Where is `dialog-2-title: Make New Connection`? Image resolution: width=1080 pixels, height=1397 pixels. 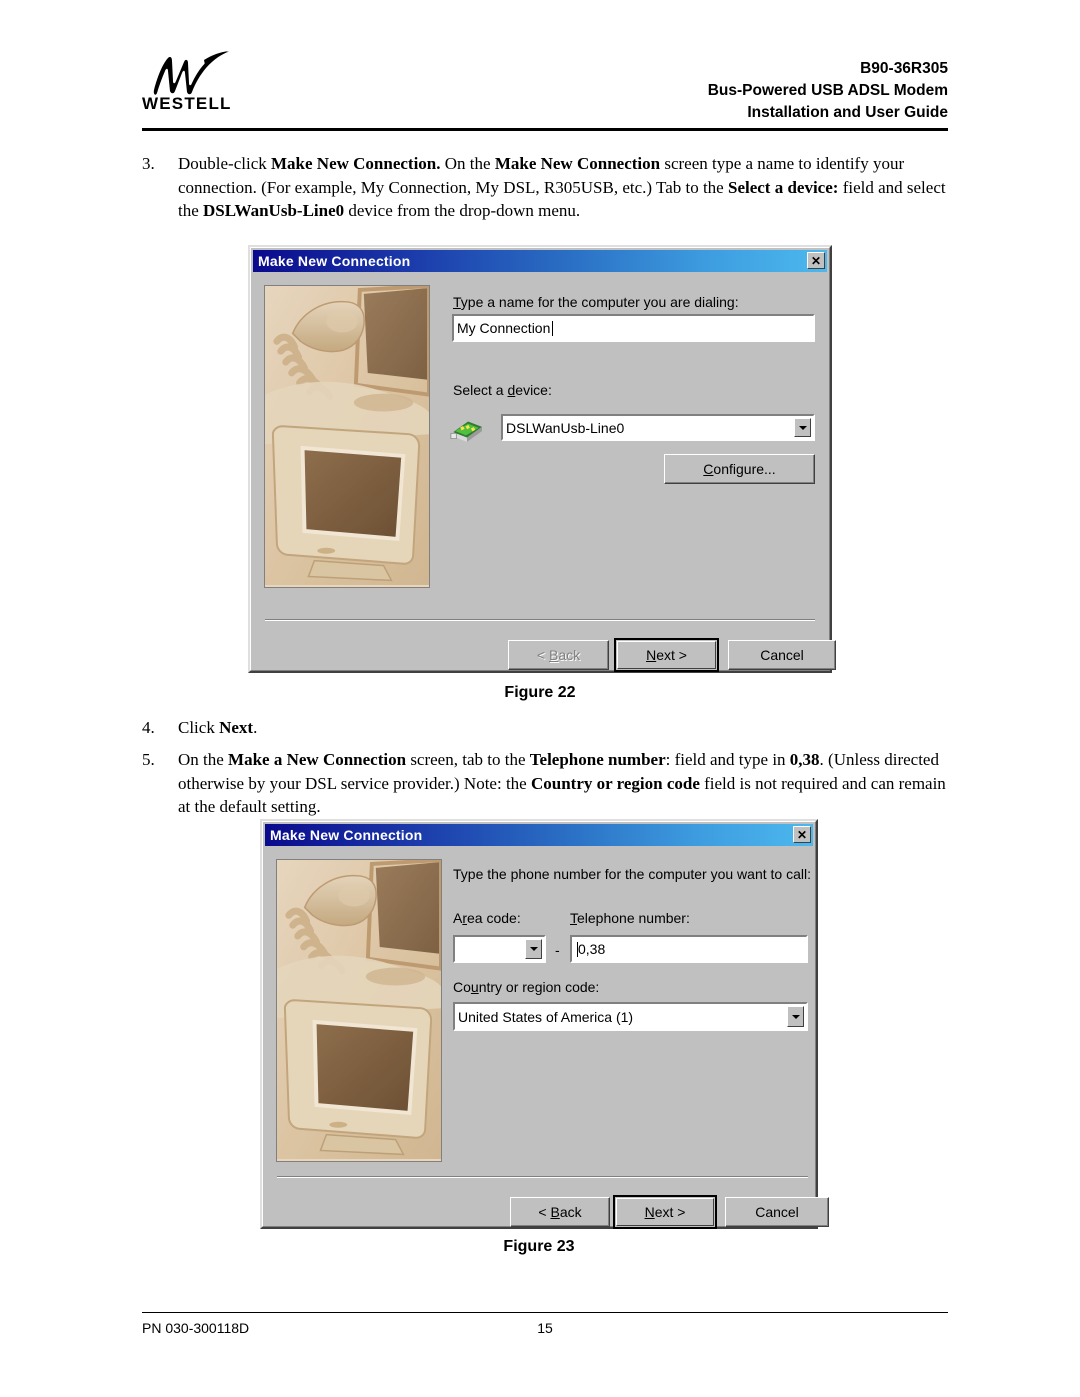 dialog-2-title: Make New Connection is located at coordinates (346, 835).